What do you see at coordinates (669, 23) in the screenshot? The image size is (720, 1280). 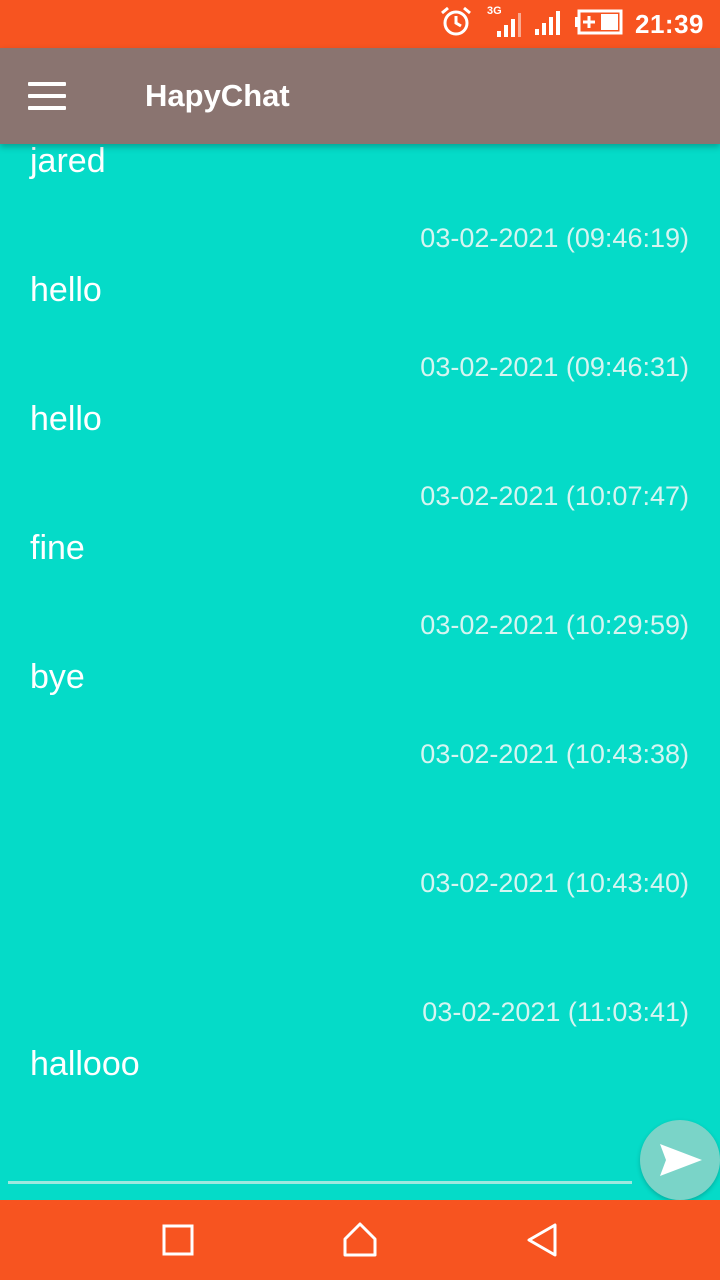 I see `status-time: 21:39` at bounding box center [669, 23].